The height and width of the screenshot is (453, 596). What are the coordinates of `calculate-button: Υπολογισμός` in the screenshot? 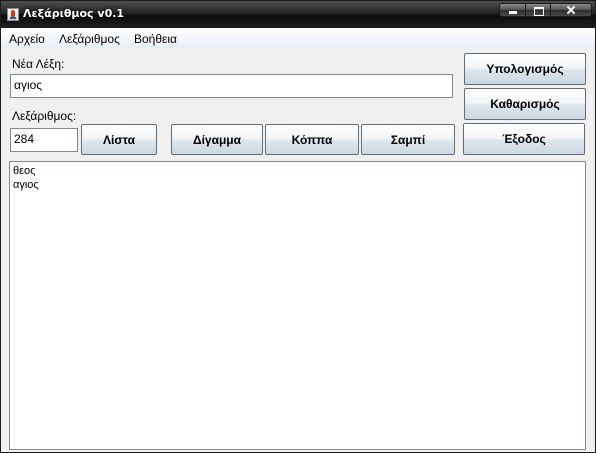 It's located at (525, 69).